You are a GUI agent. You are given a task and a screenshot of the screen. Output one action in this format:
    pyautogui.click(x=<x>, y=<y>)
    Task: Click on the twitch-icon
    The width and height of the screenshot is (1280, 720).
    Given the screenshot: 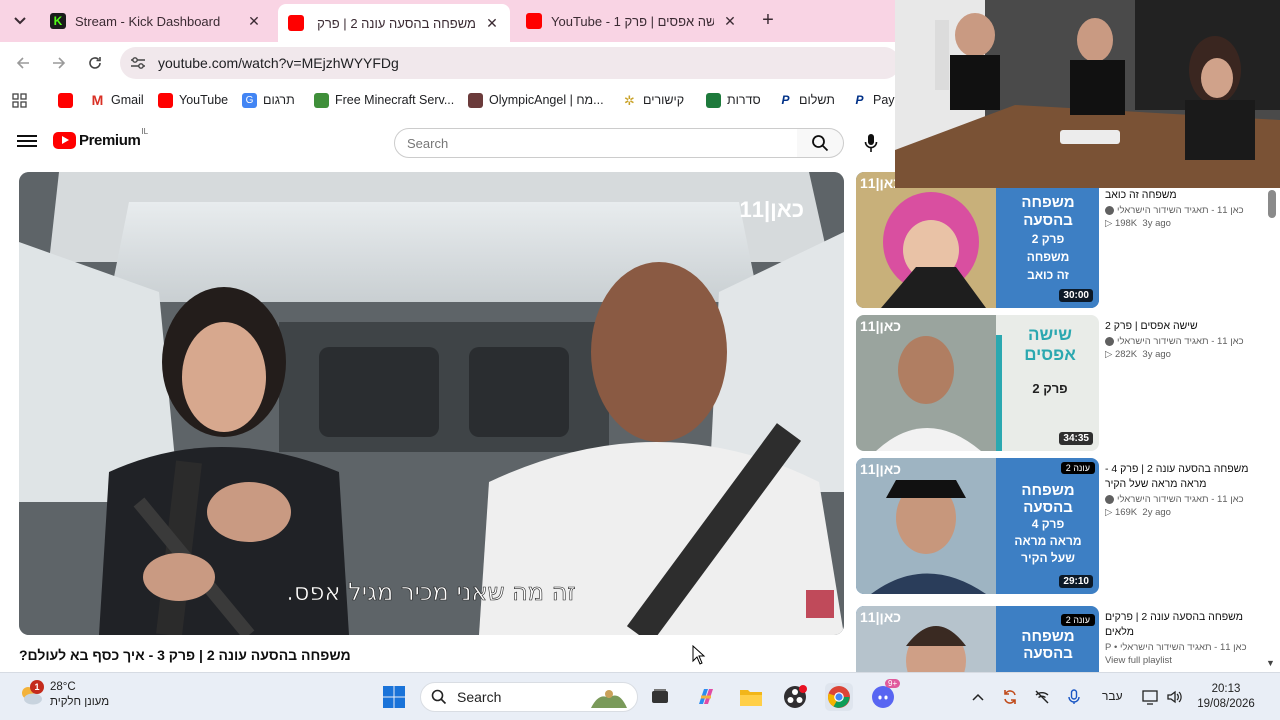 What is the action you would take?
    pyautogui.click(x=475, y=100)
    